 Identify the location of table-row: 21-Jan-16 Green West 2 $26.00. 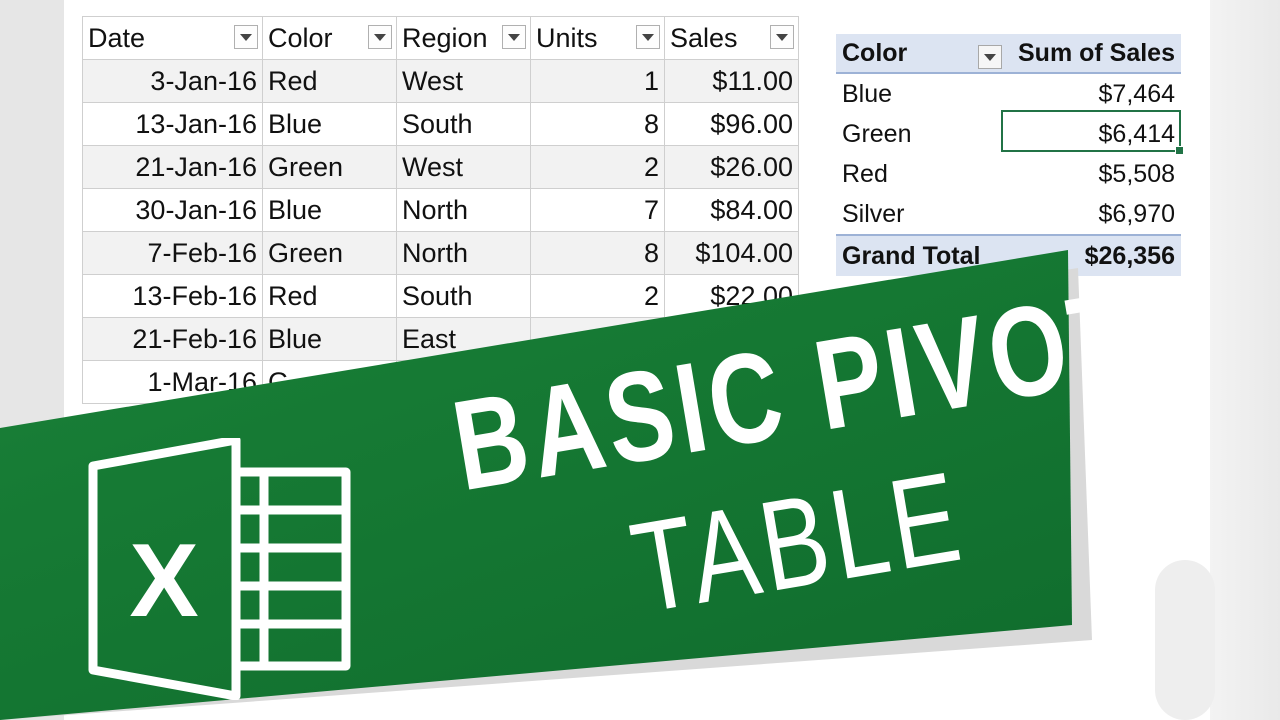
(440, 167).